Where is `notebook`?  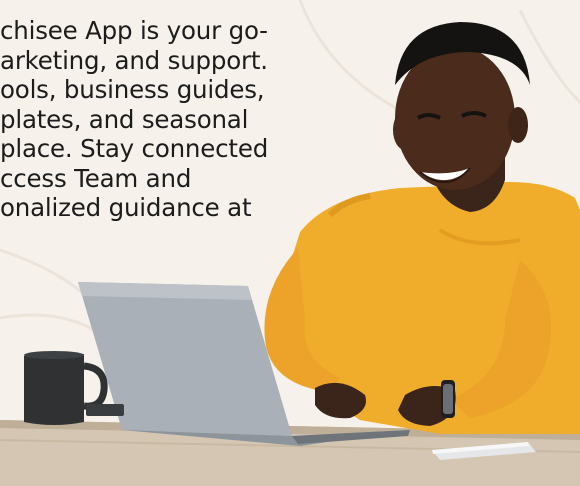 notebook is located at coordinates (105, 410).